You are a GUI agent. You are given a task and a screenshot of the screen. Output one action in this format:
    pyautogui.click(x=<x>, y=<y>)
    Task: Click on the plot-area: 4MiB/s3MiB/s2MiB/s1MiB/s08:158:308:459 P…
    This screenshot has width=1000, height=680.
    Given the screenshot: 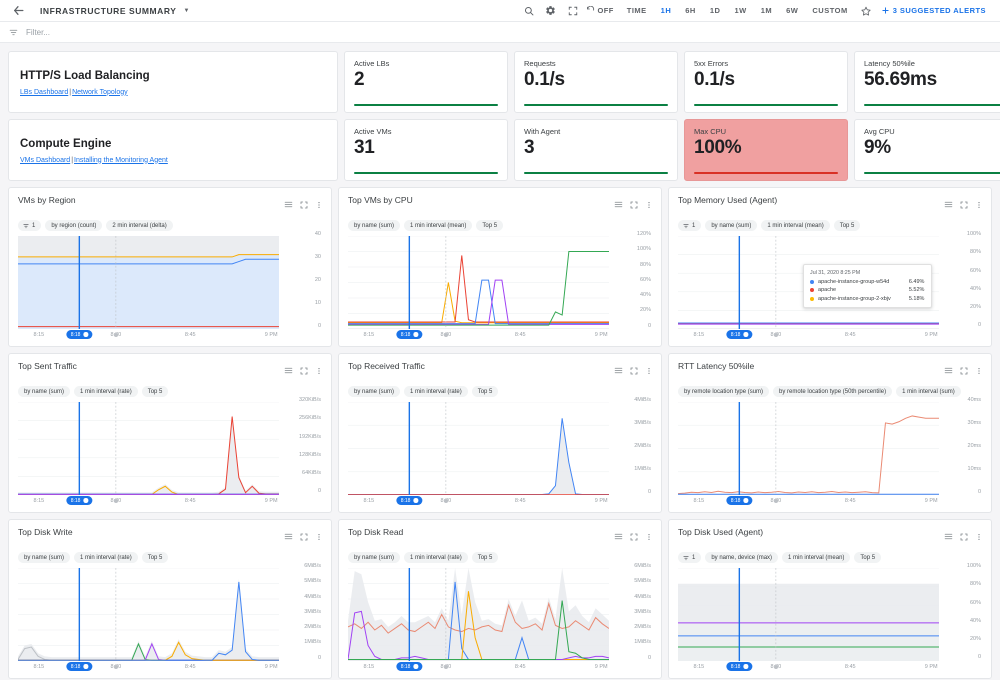 What is the action you would take?
    pyautogui.click(x=500, y=452)
    